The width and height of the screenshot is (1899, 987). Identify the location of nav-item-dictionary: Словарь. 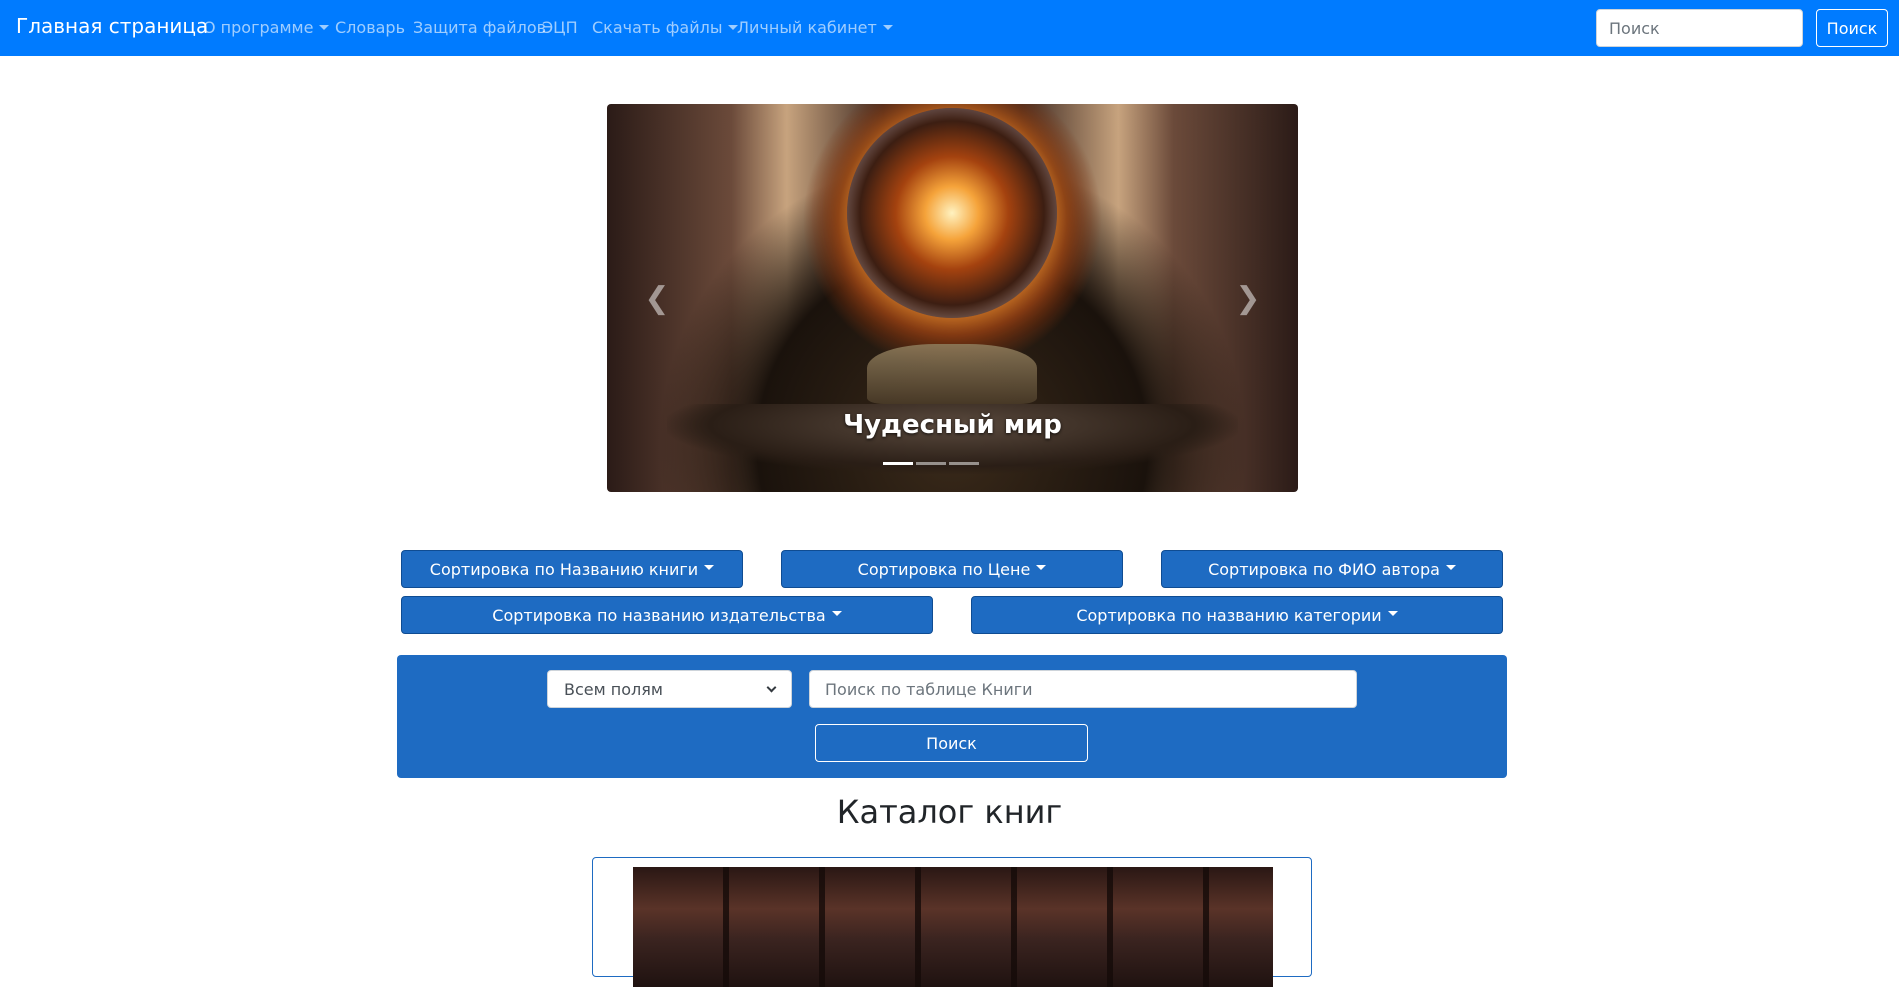
(370, 27).